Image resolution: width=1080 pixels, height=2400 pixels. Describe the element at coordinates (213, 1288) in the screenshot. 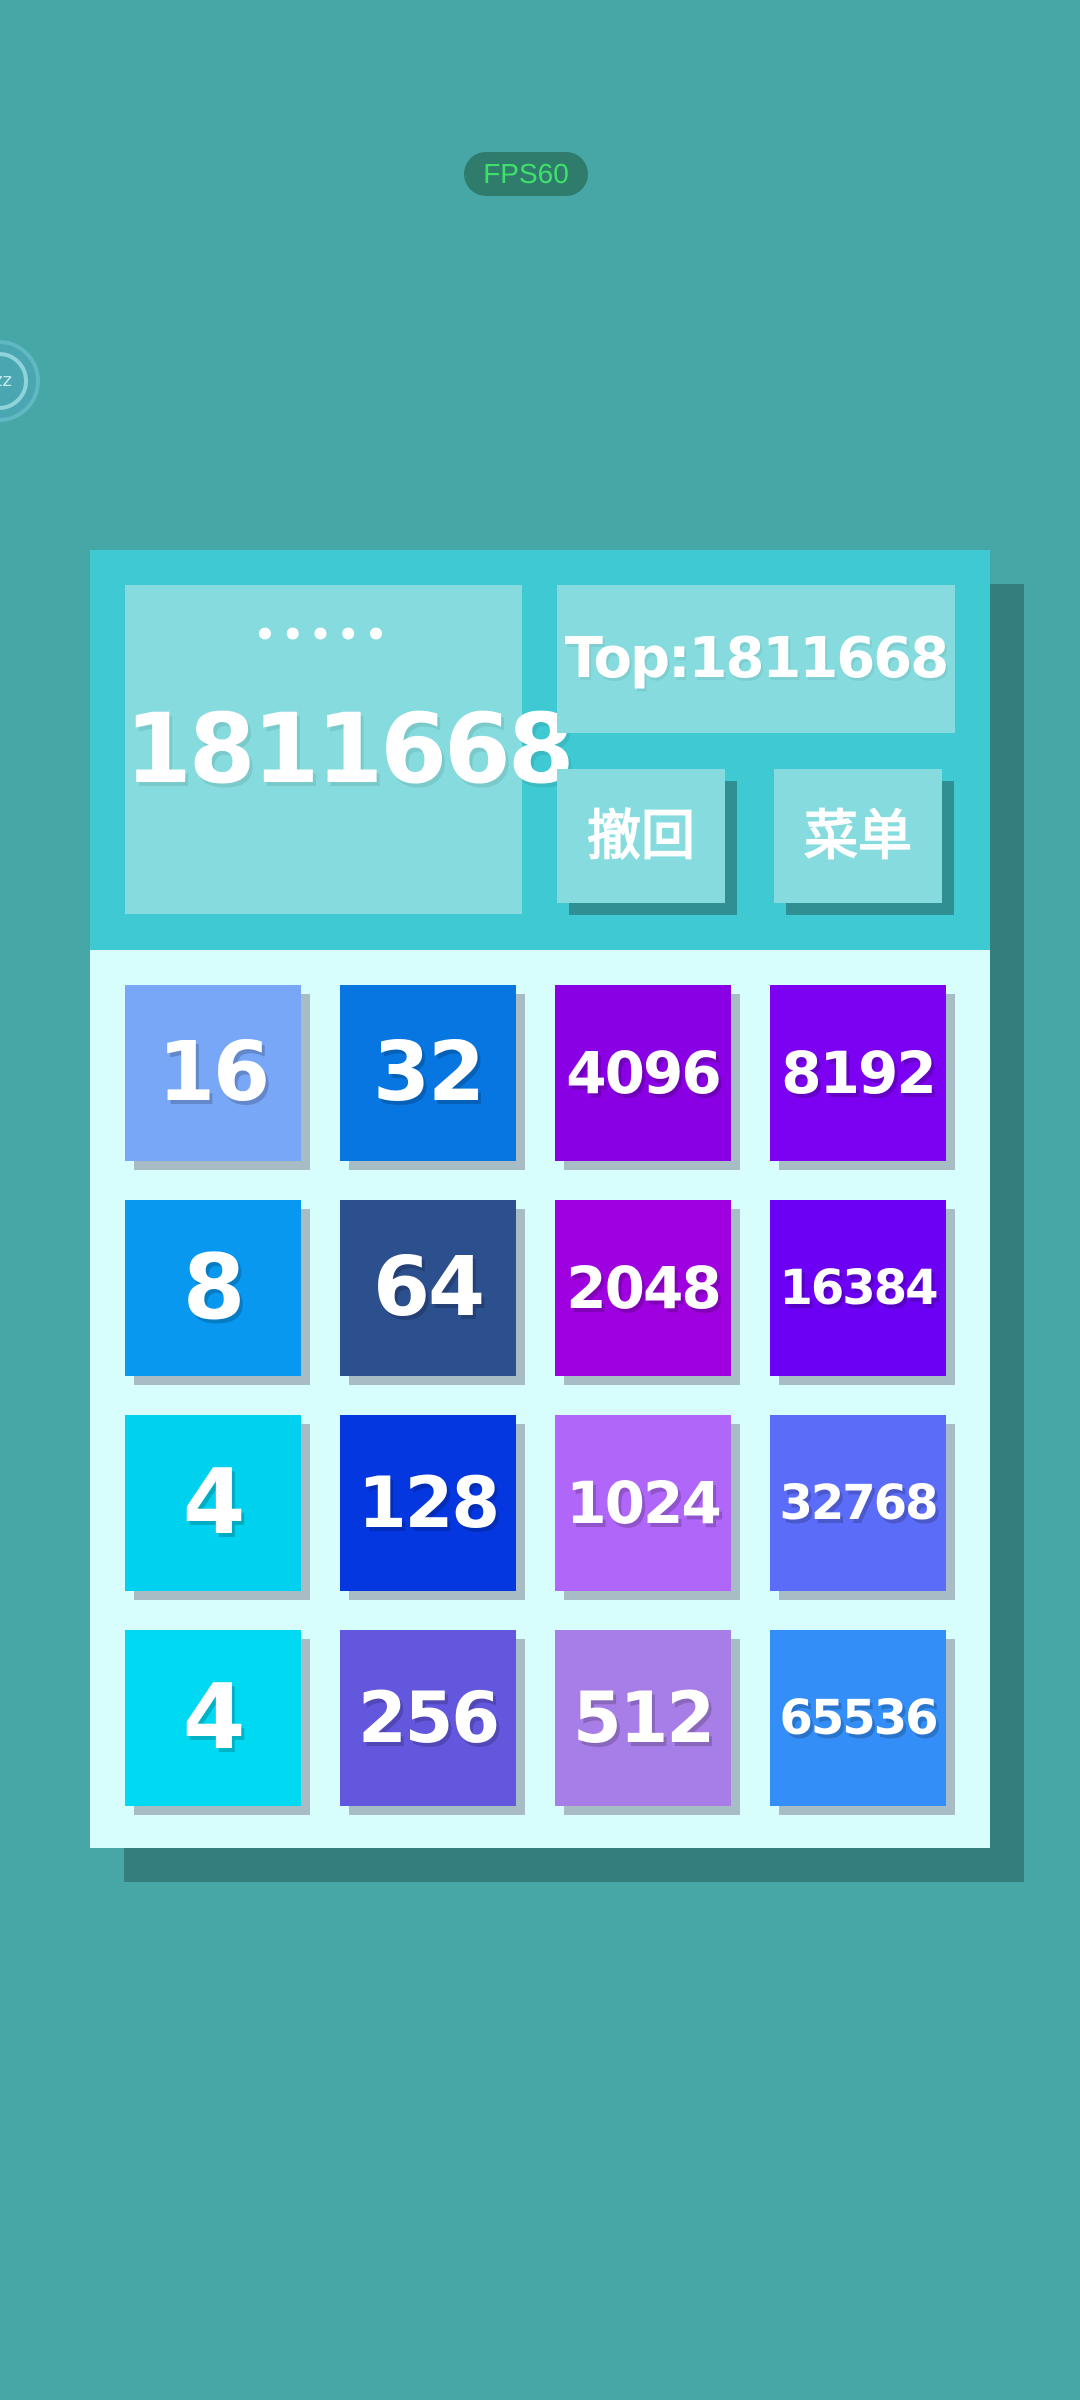

I see `tile: 8` at that location.